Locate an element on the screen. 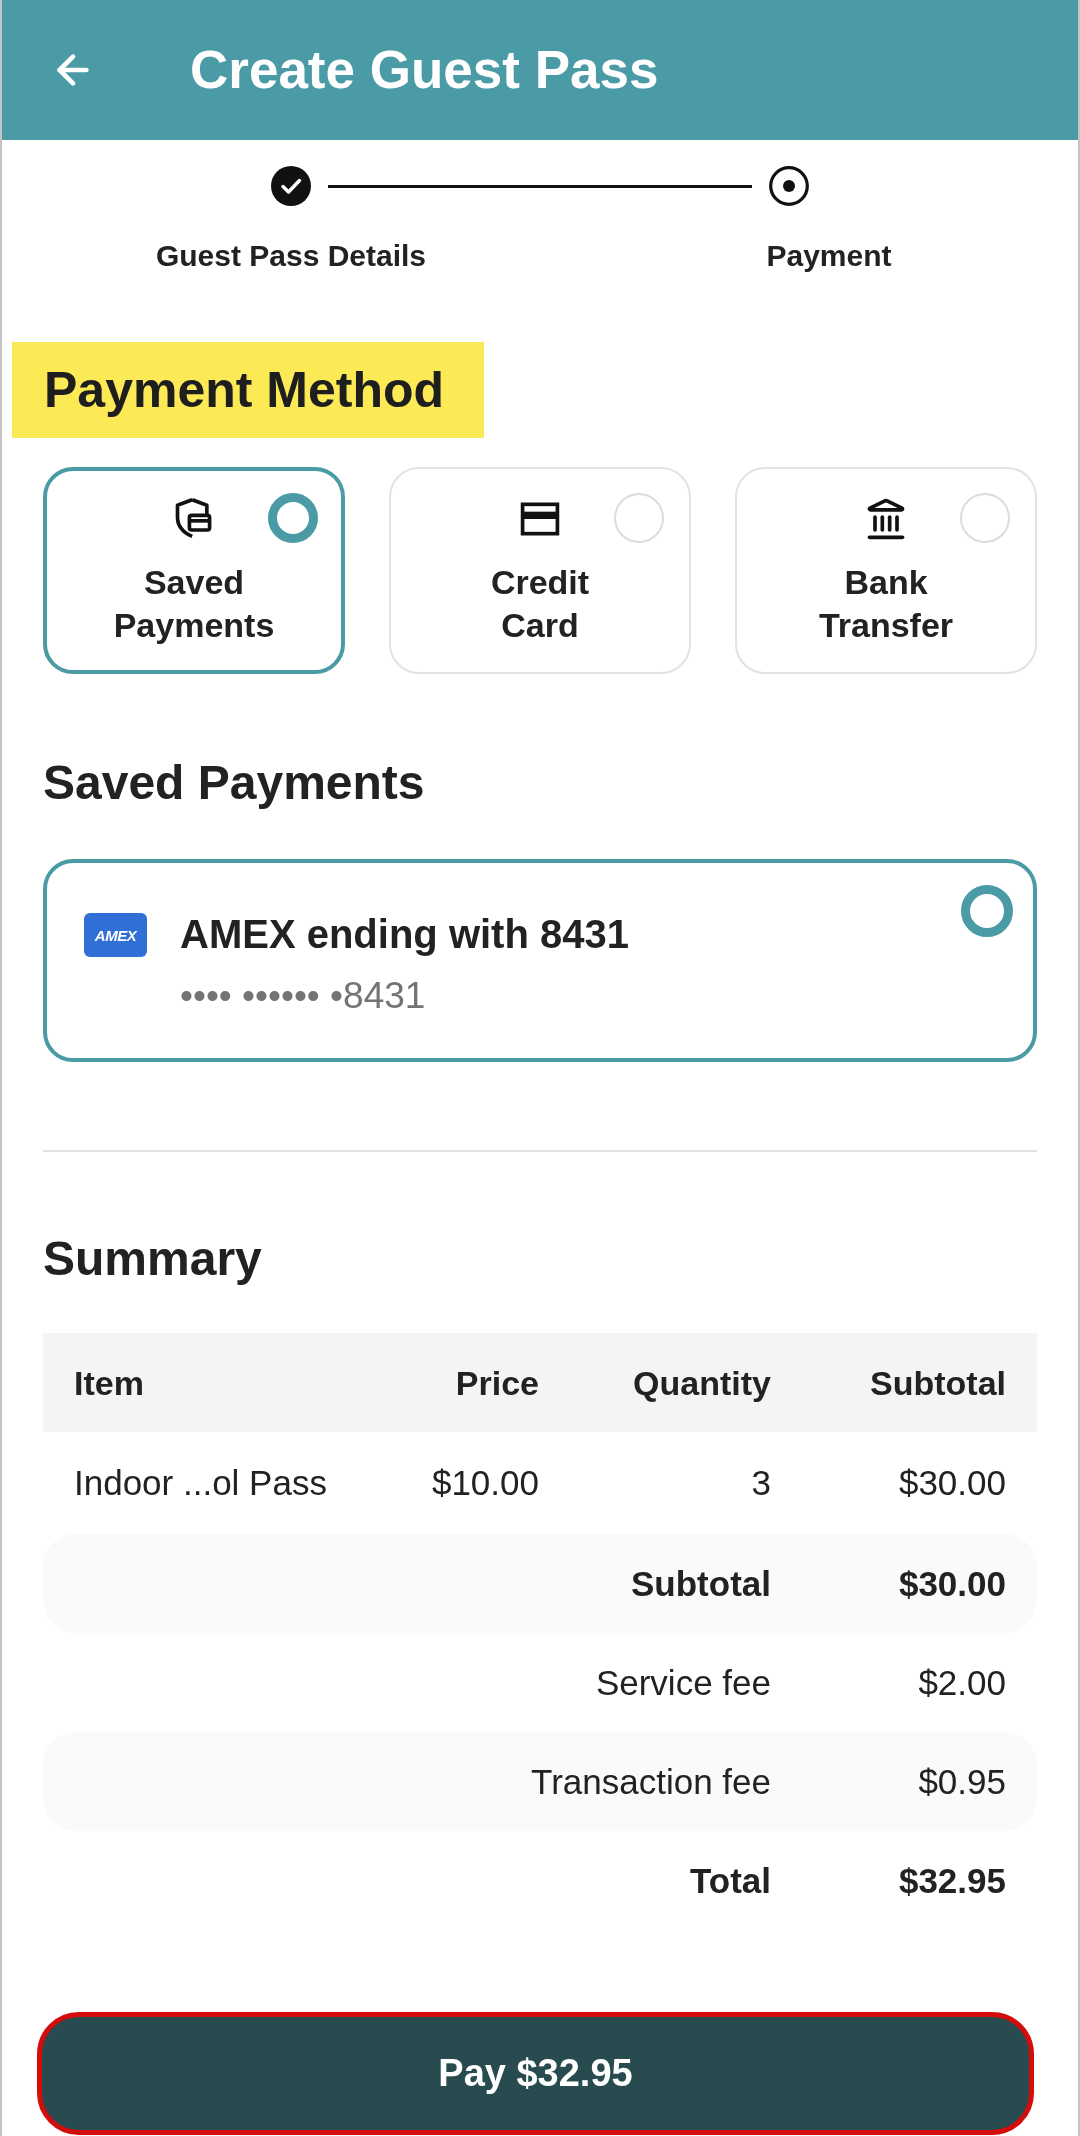 Image resolution: width=1080 pixels, height=2136 pixels. summary-label: Subtotal is located at coordinates (701, 1583).